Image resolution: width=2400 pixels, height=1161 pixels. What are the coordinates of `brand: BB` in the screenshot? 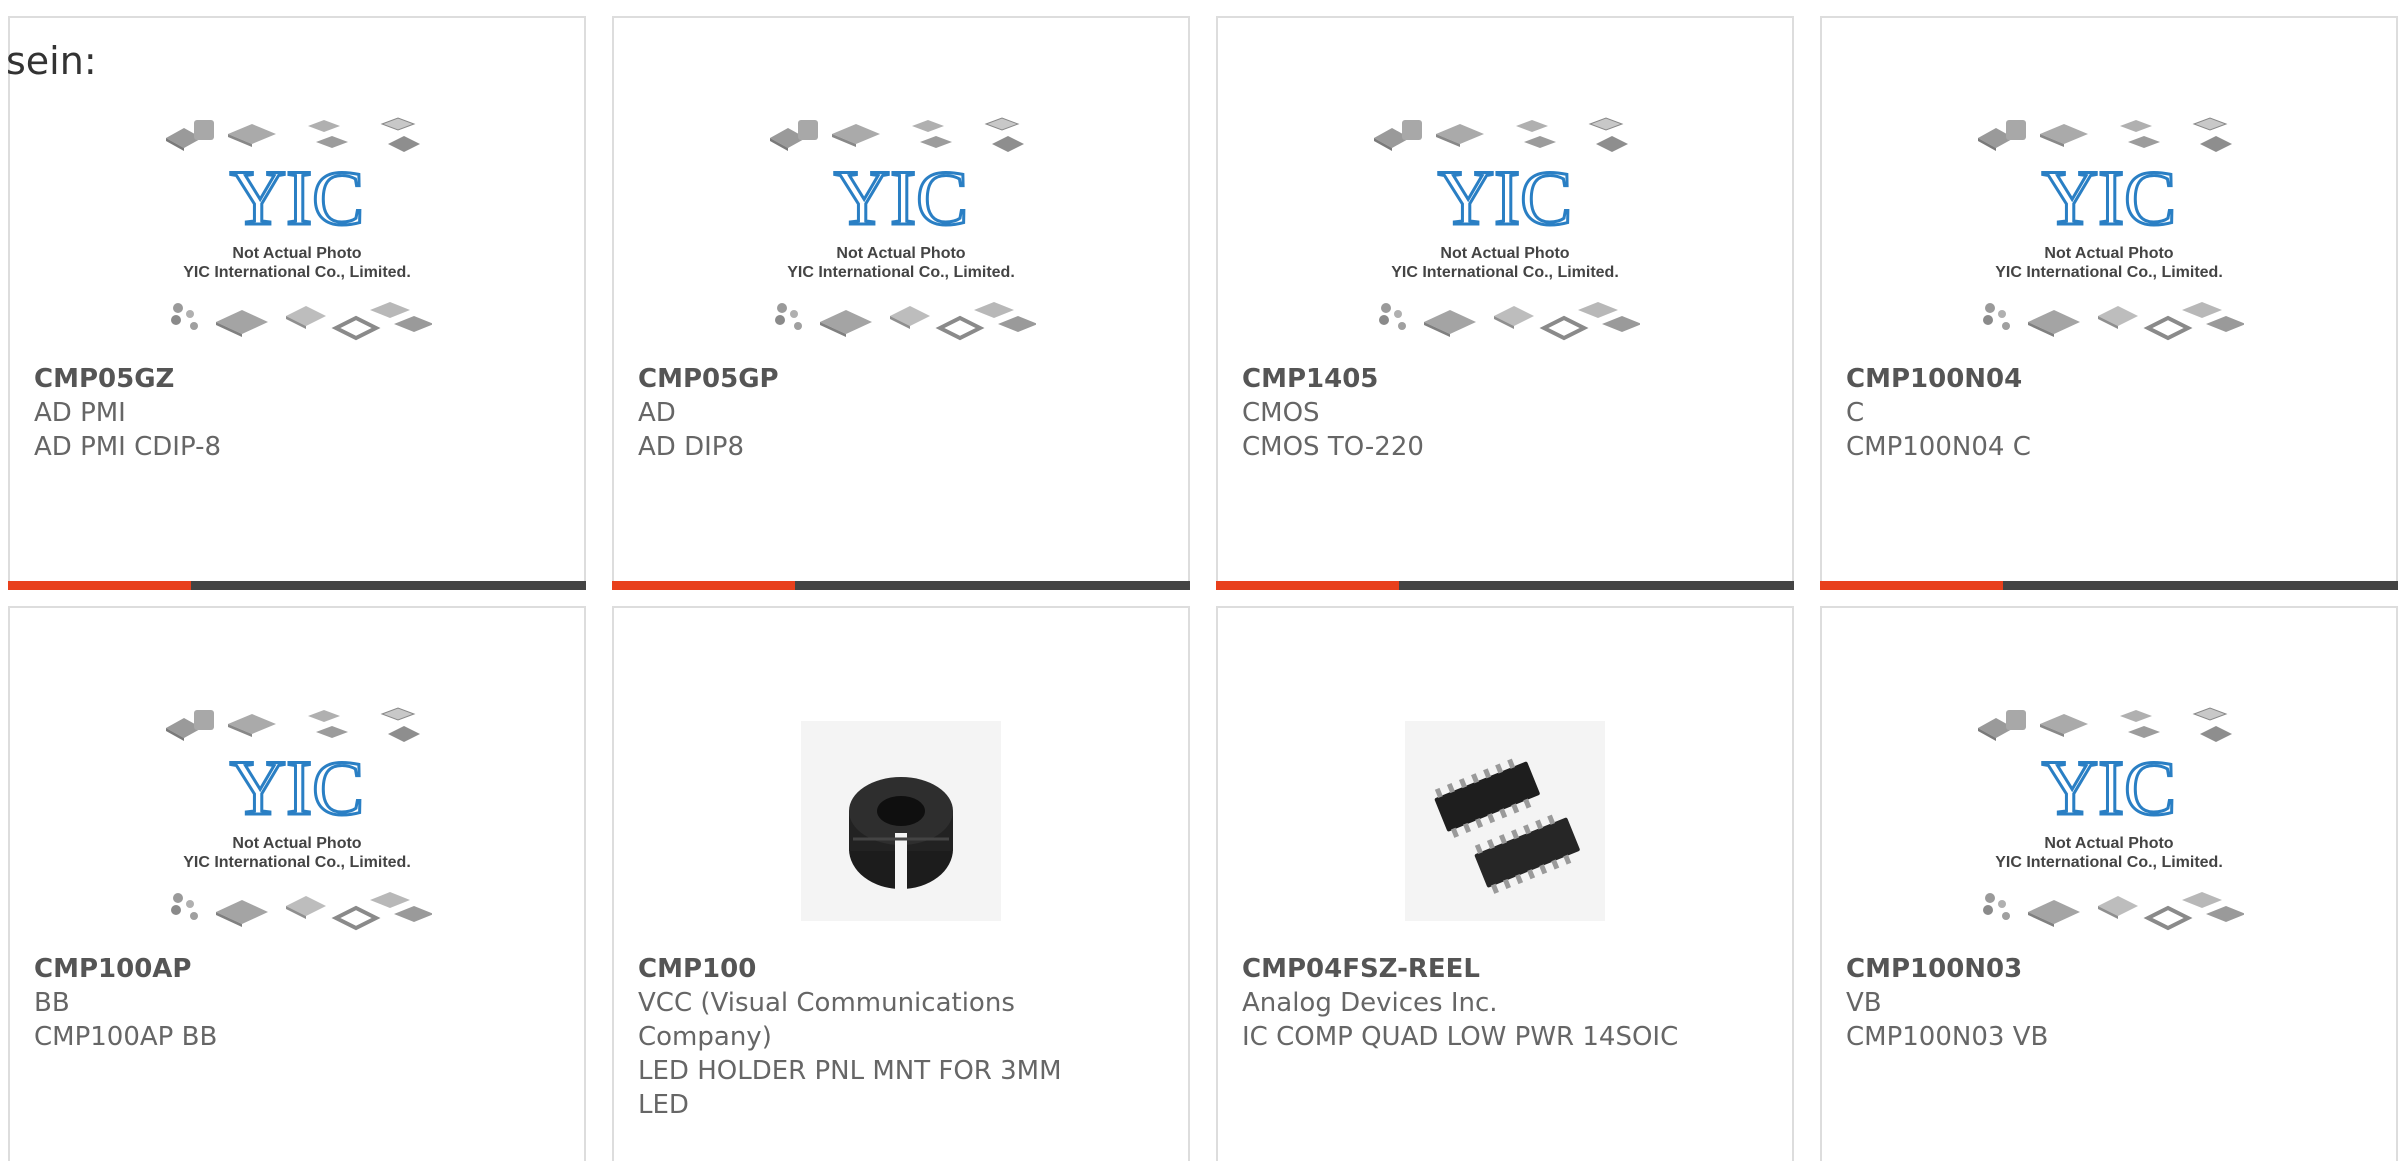 It's located at (52, 1003).